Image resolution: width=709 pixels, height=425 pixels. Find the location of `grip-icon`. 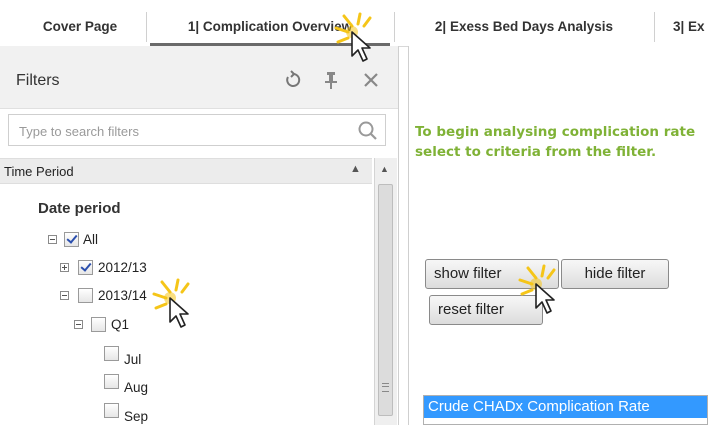

grip-icon is located at coordinates (385, 387).